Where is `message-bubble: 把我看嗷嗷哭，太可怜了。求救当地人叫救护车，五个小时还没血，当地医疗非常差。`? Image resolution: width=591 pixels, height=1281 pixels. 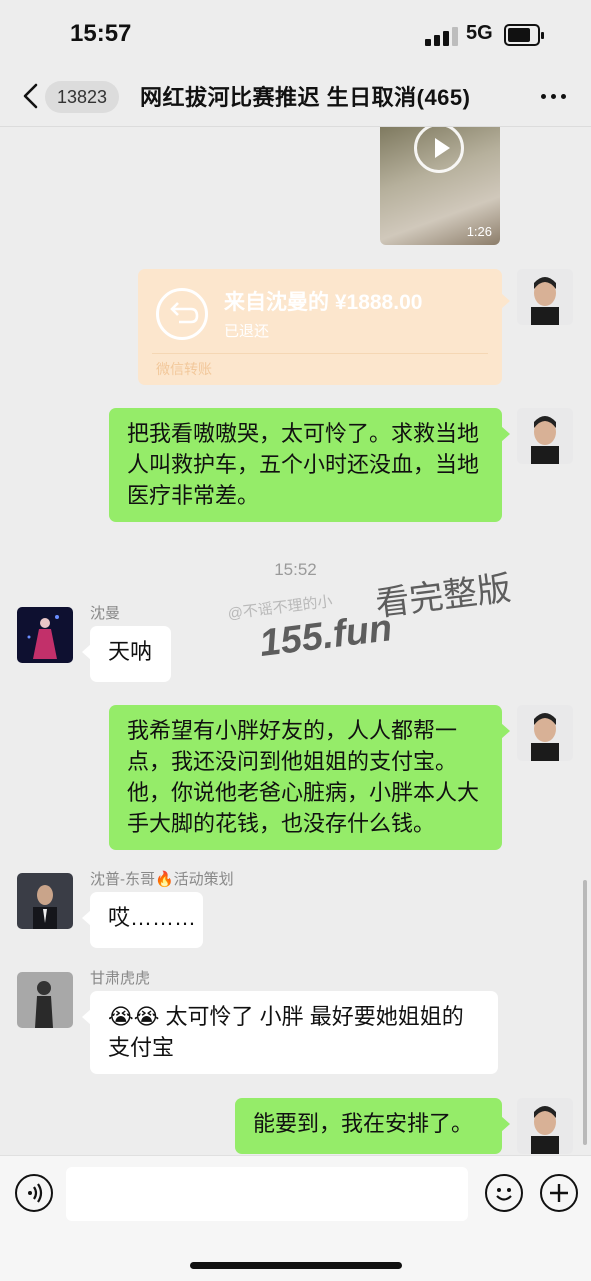
message-bubble: 把我看嗷嗷哭，太可怜了。求救当地人叫救护车，五个小时还没血，当地医疗非常差。 is located at coordinates (309, 465).